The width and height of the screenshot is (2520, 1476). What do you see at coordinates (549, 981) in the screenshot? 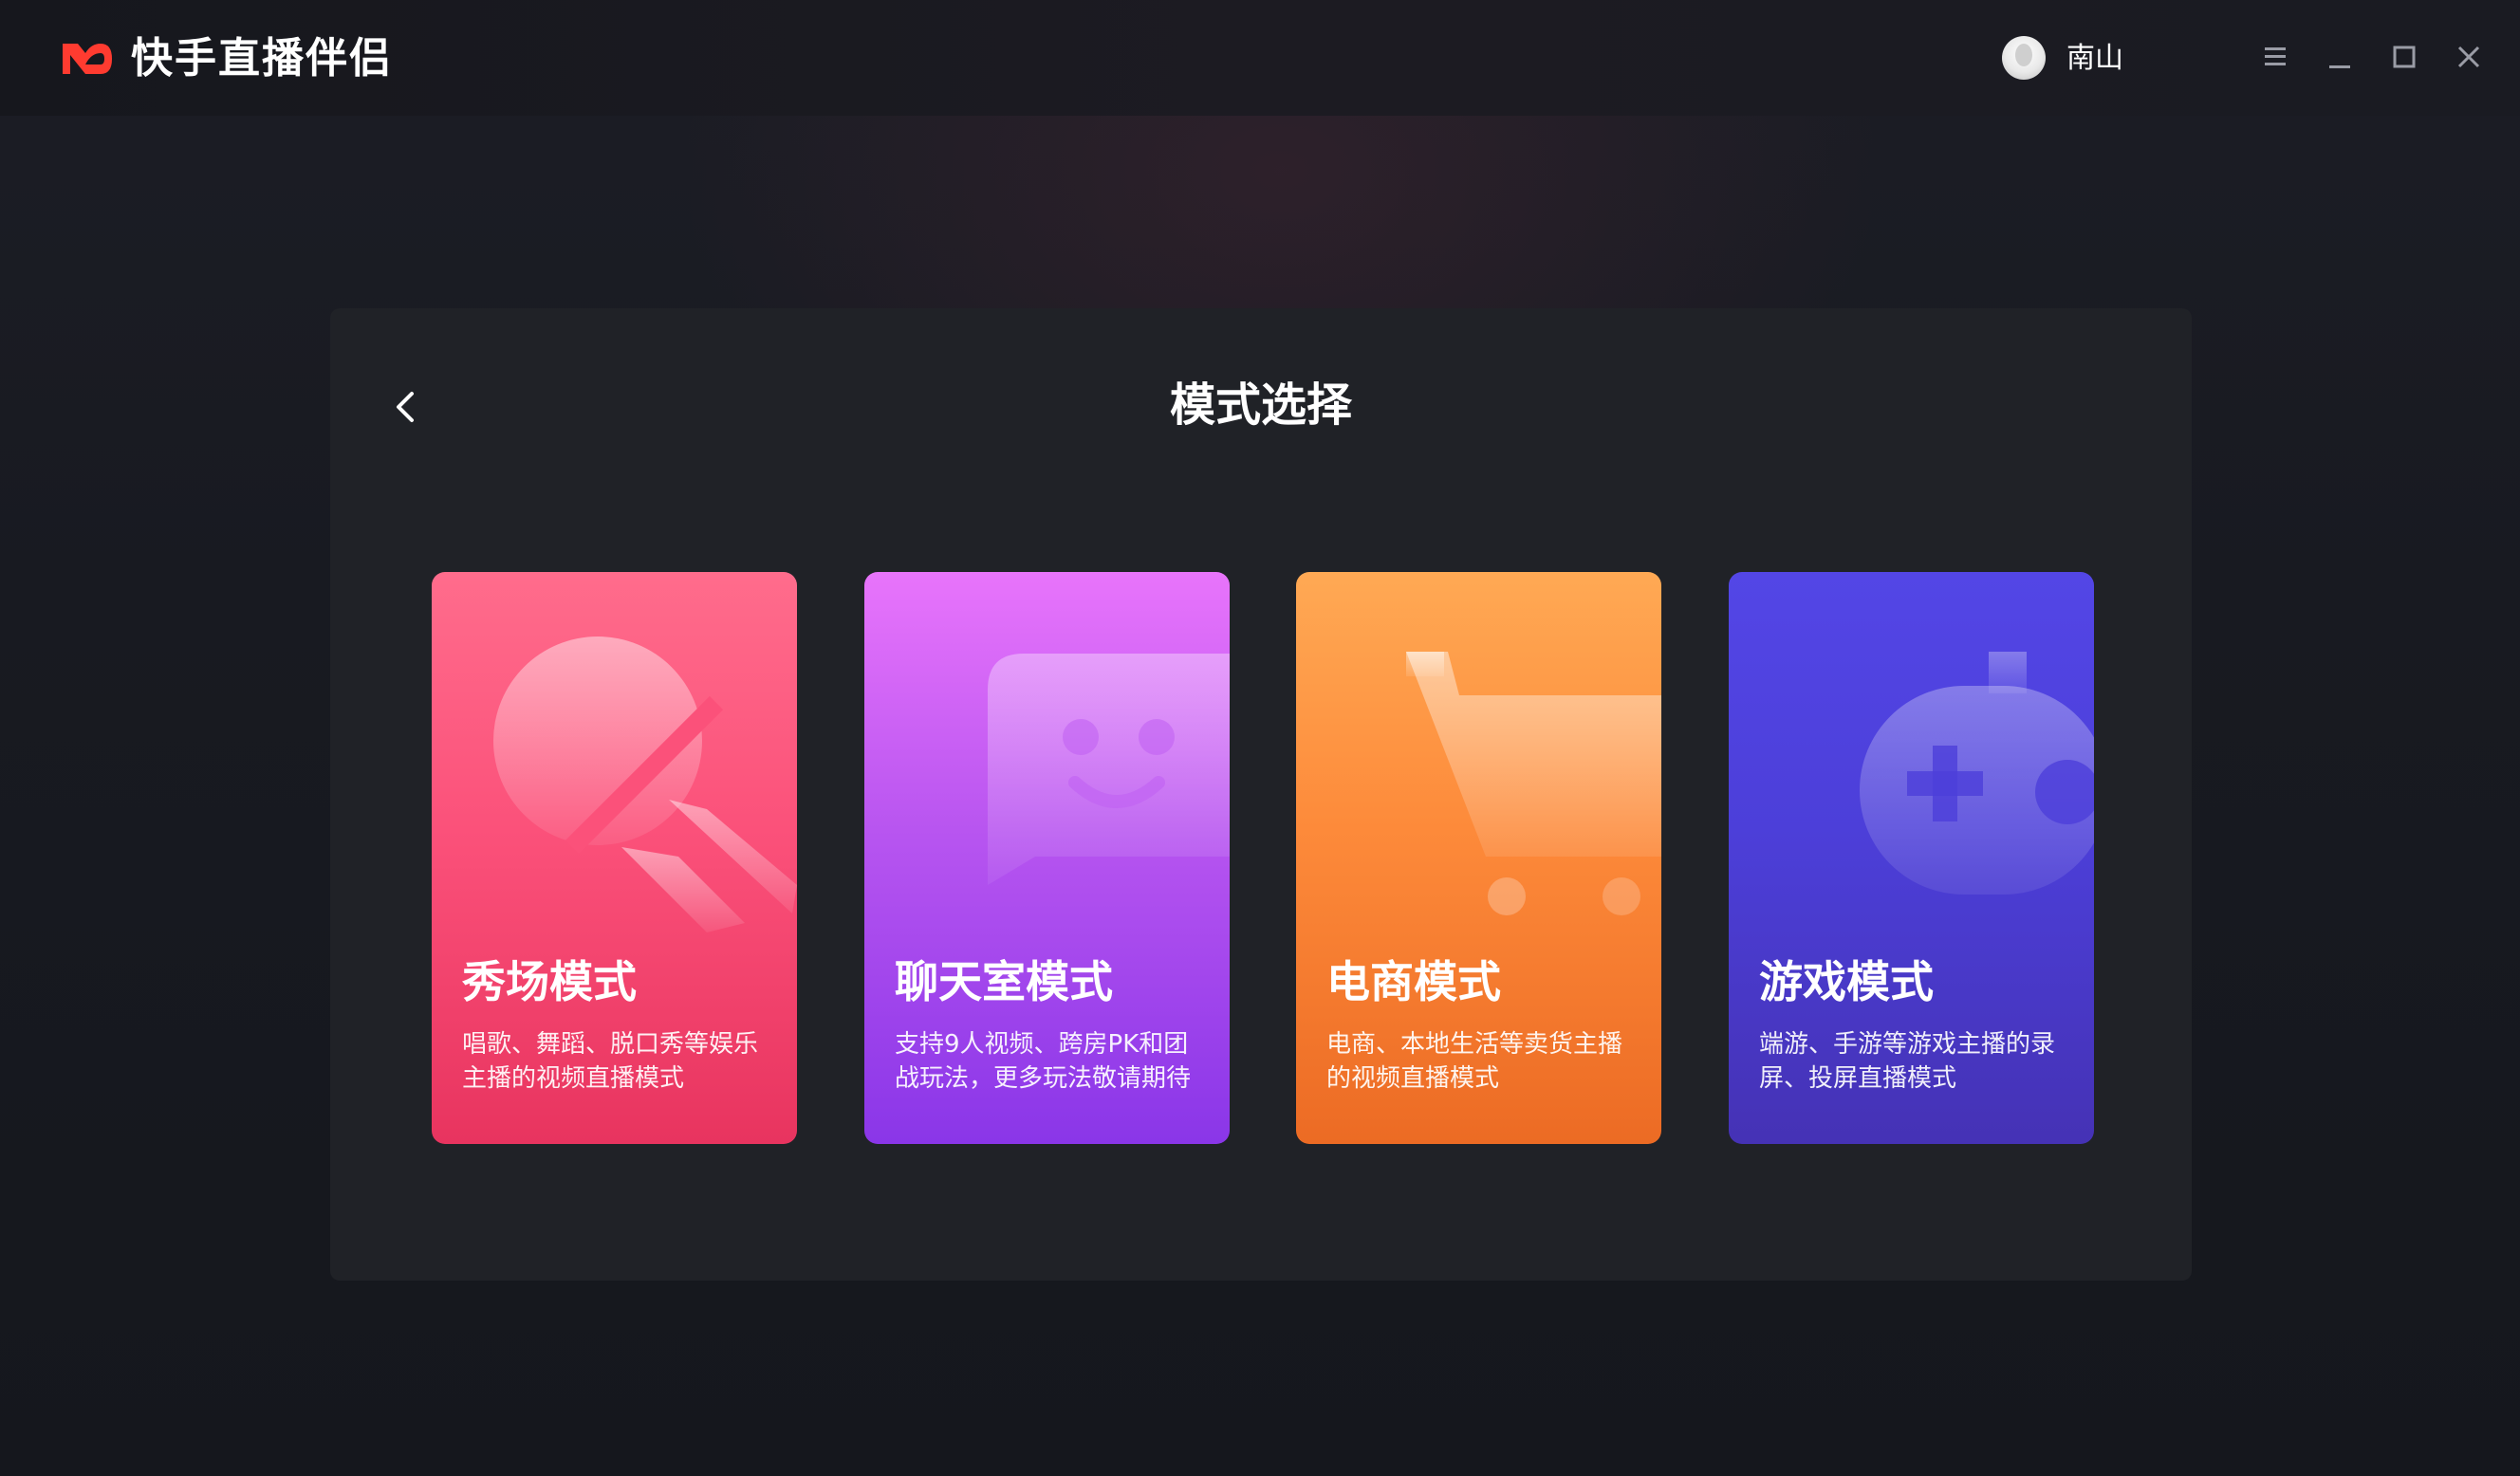
I see `mode-card-title: 秀场模式` at bounding box center [549, 981].